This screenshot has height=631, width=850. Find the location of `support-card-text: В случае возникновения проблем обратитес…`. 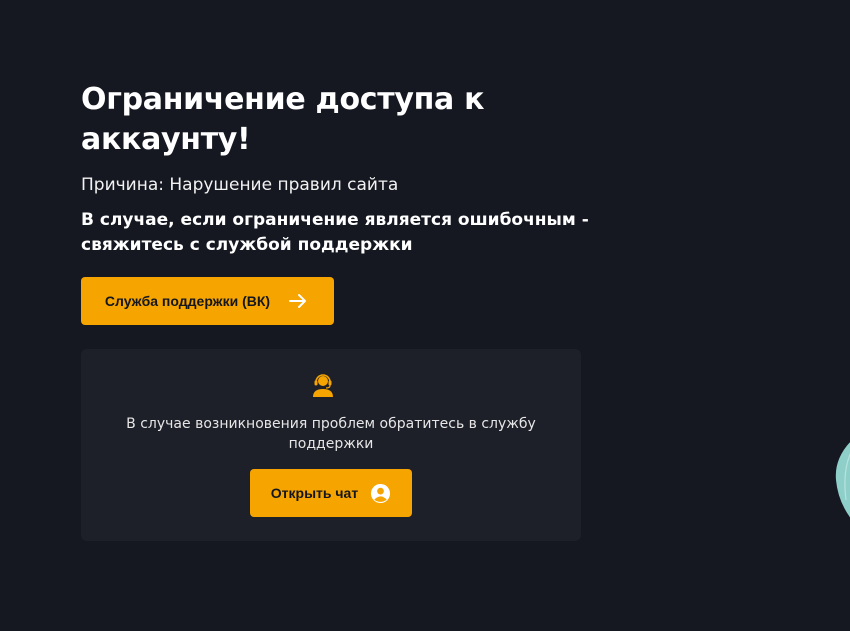

support-card-text: В случае возникновения проблем обратитес… is located at coordinates (331, 434).